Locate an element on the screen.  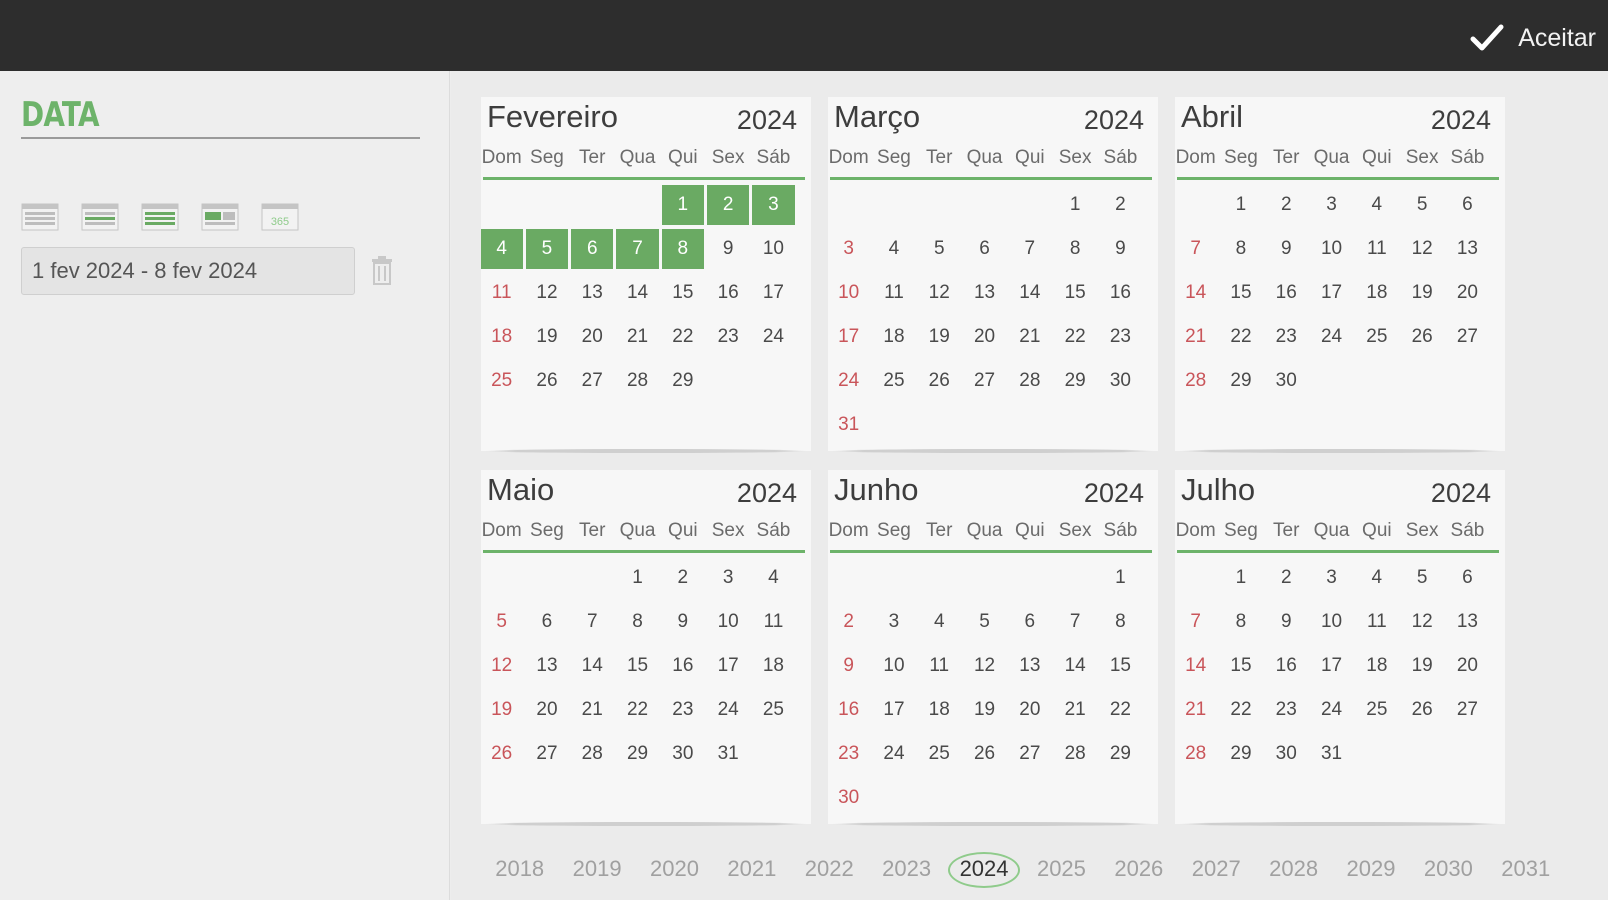
year-option: 2018 is located at coordinates (519, 869).